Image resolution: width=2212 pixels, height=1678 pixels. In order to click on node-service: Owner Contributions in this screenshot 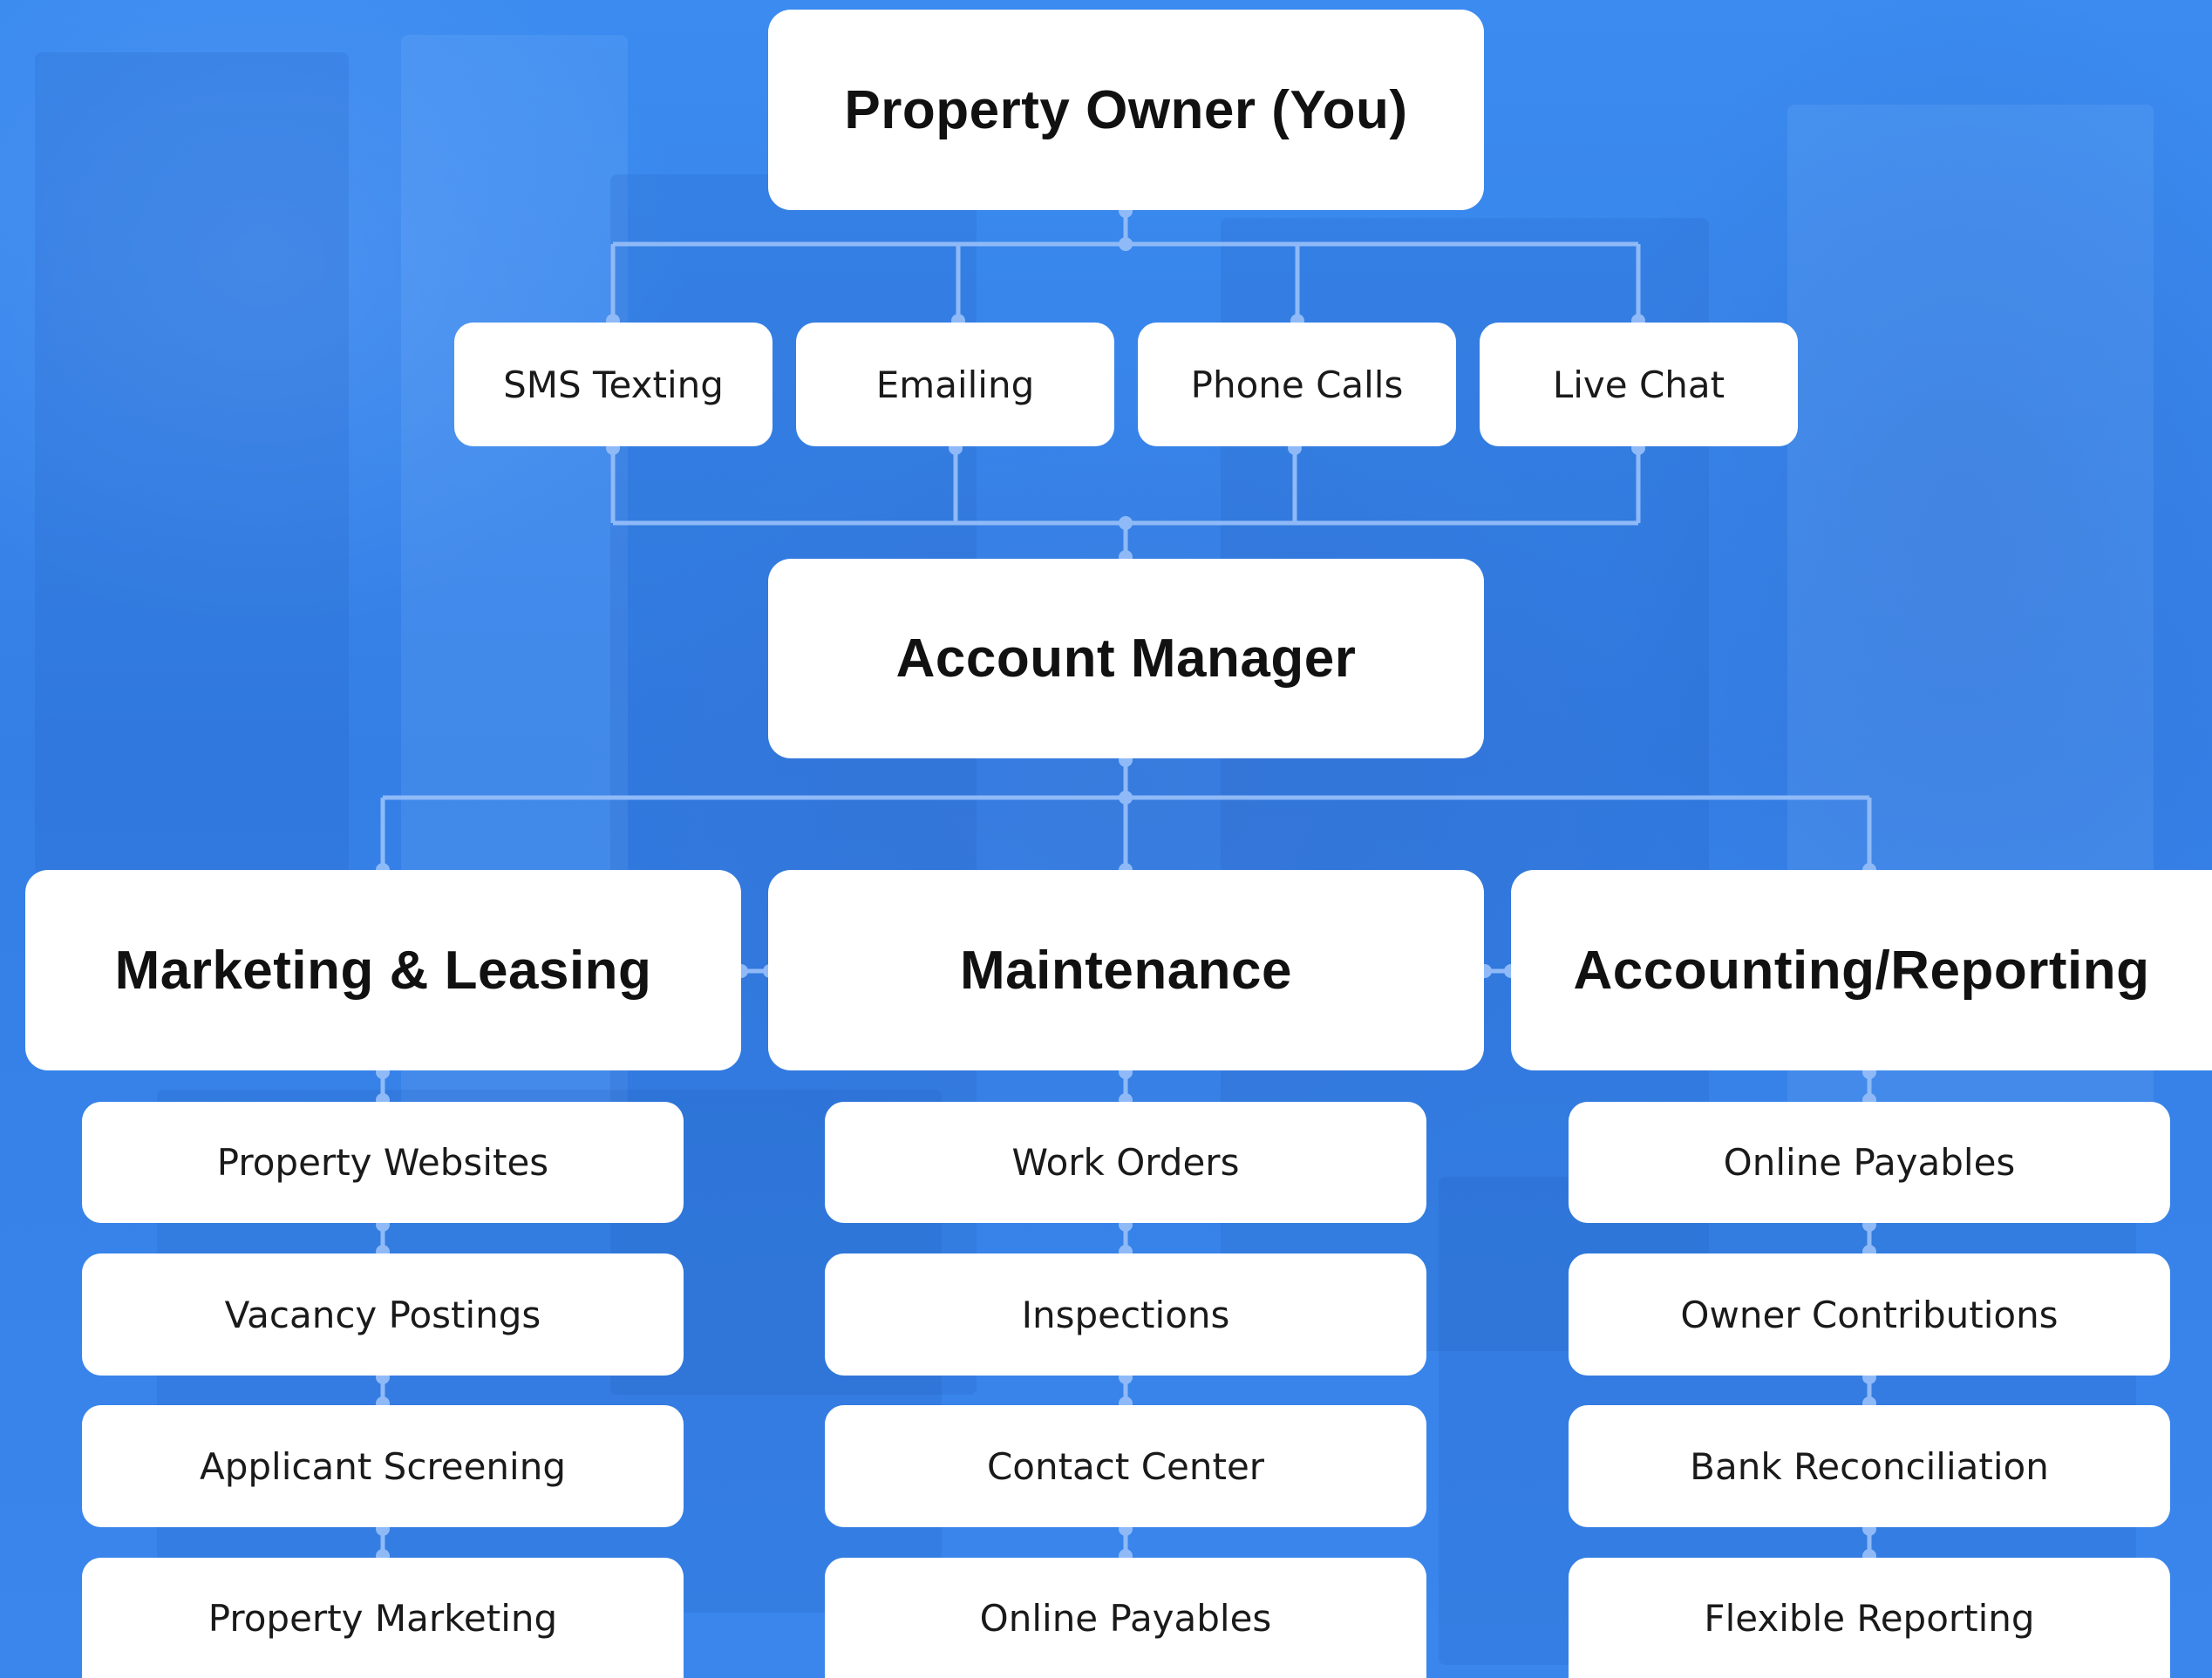, I will do `click(1870, 1314)`.